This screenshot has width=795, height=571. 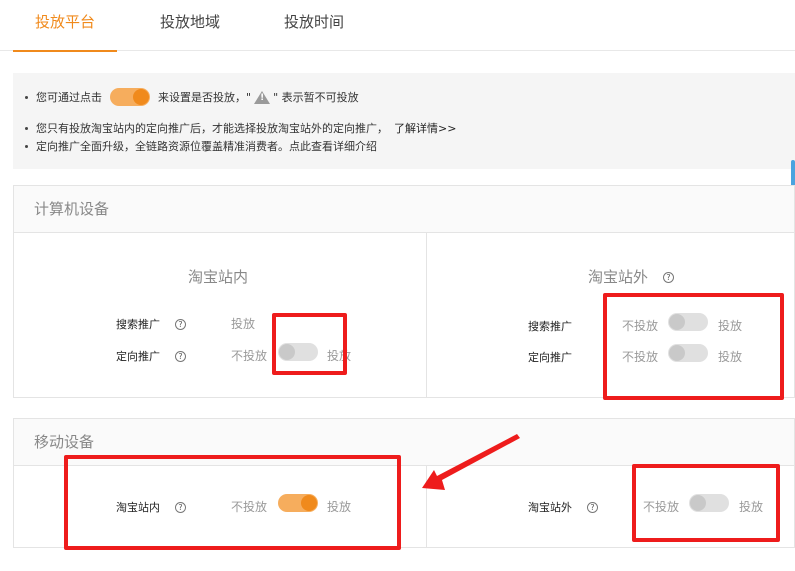 I want to click on tab-platform: 投放平台, so click(x=65, y=26).